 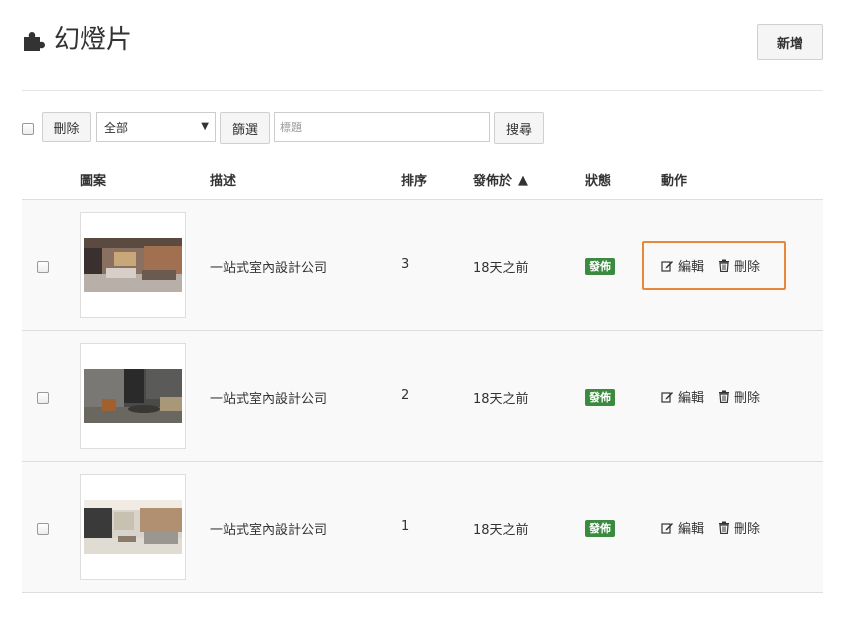 What do you see at coordinates (674, 181) in the screenshot?
I see `column-actions: 動作` at bounding box center [674, 181].